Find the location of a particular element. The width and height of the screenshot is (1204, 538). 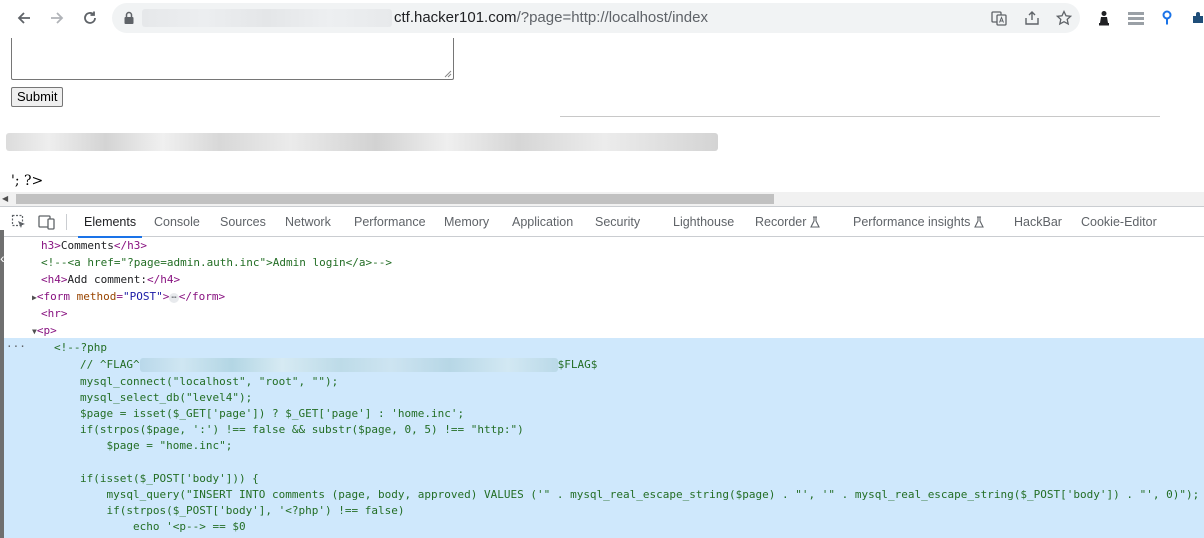

tab-label: Performance is located at coordinates (390, 222).